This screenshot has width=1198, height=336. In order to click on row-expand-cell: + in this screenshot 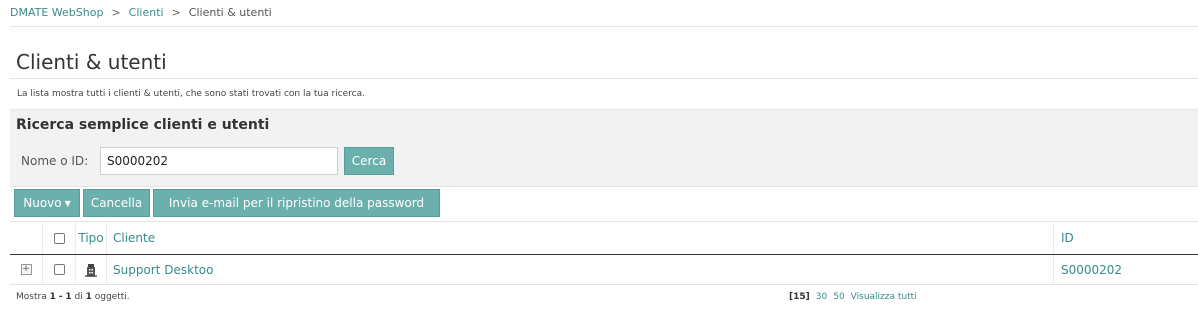, I will do `click(26, 269)`.